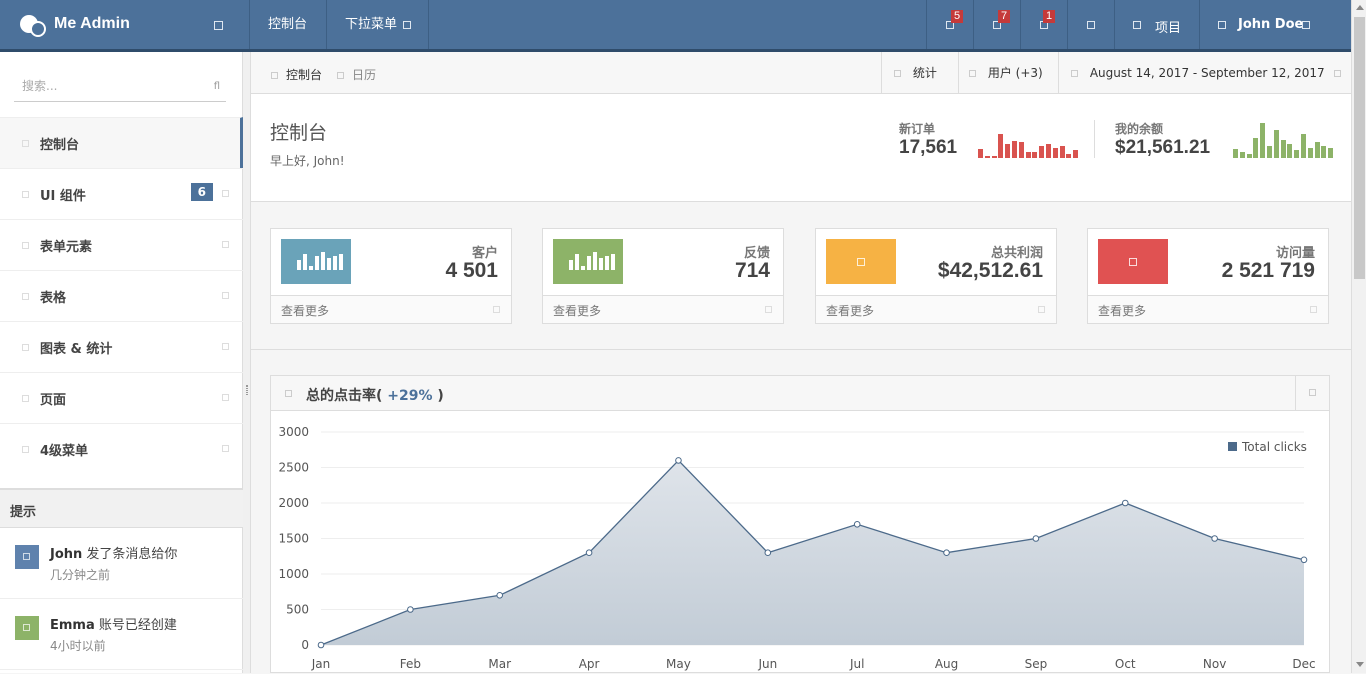 The height and width of the screenshot is (674, 1366). Describe the element at coordinates (1275, 24) in the screenshot. I see `user-menu: John Doe` at that location.